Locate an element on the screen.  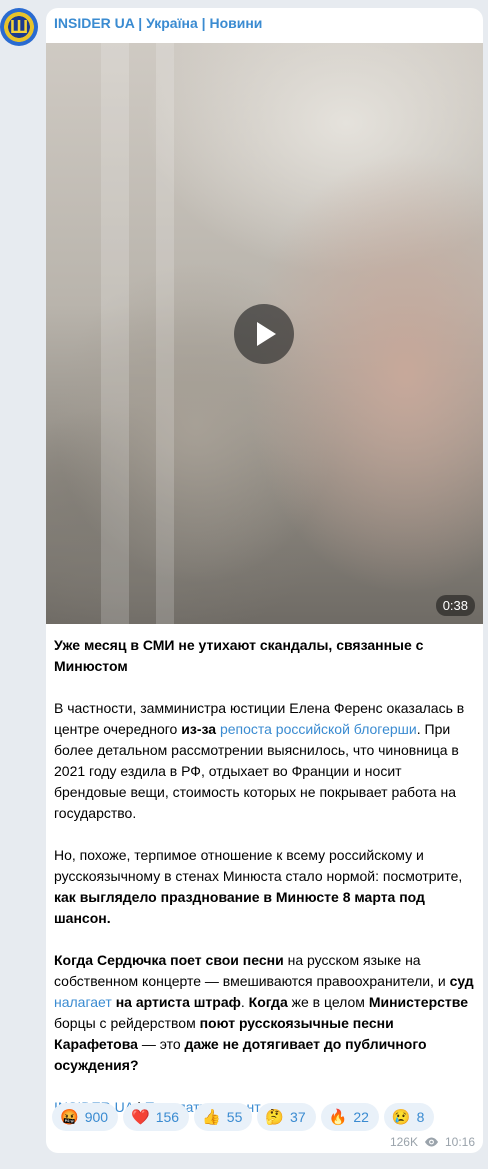
text-span: же в целом is located at coordinates (328, 1002).